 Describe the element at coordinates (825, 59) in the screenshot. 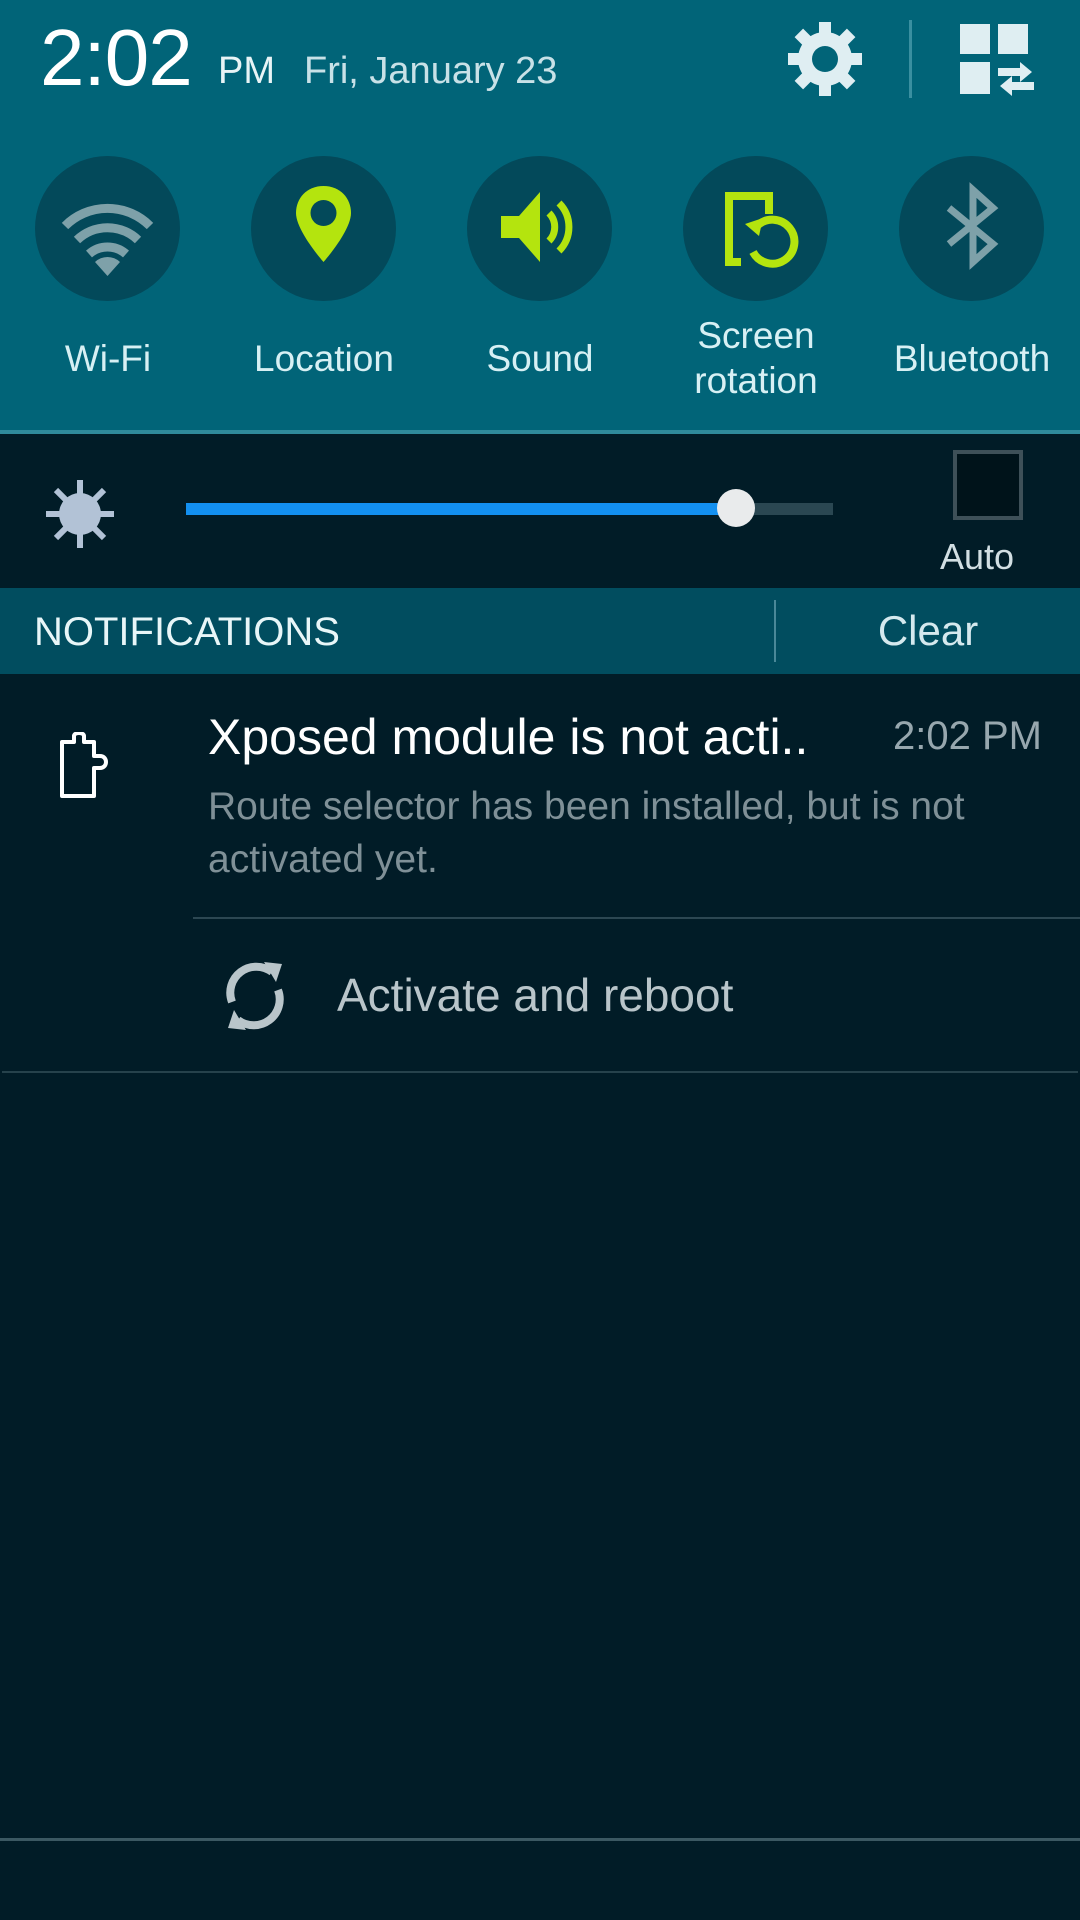

I see `gear-icon` at that location.